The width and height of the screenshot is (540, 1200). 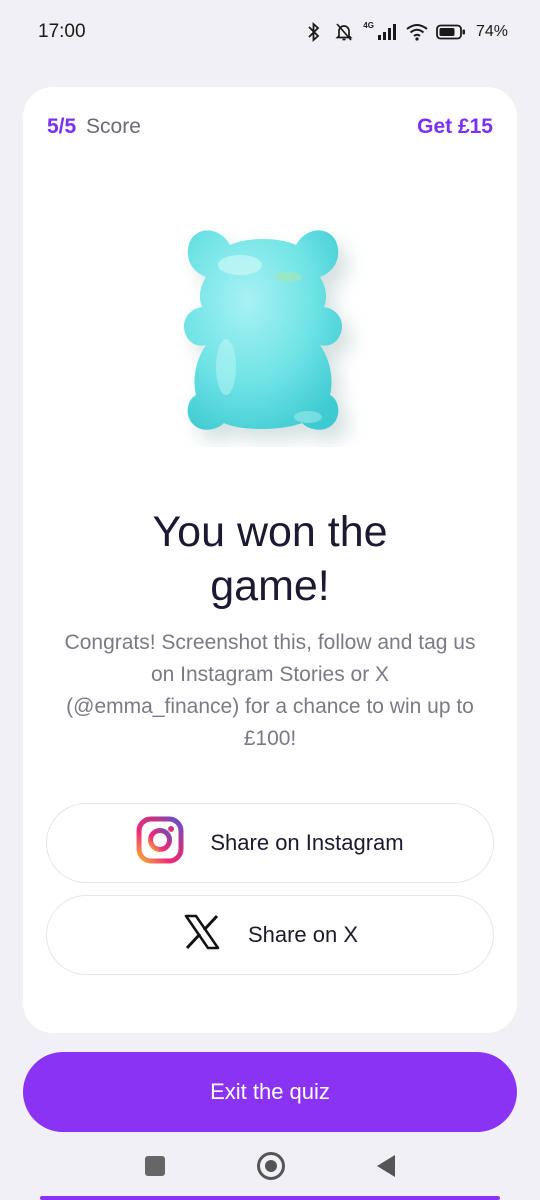 I want to click on score-label: Score, so click(x=113, y=126).